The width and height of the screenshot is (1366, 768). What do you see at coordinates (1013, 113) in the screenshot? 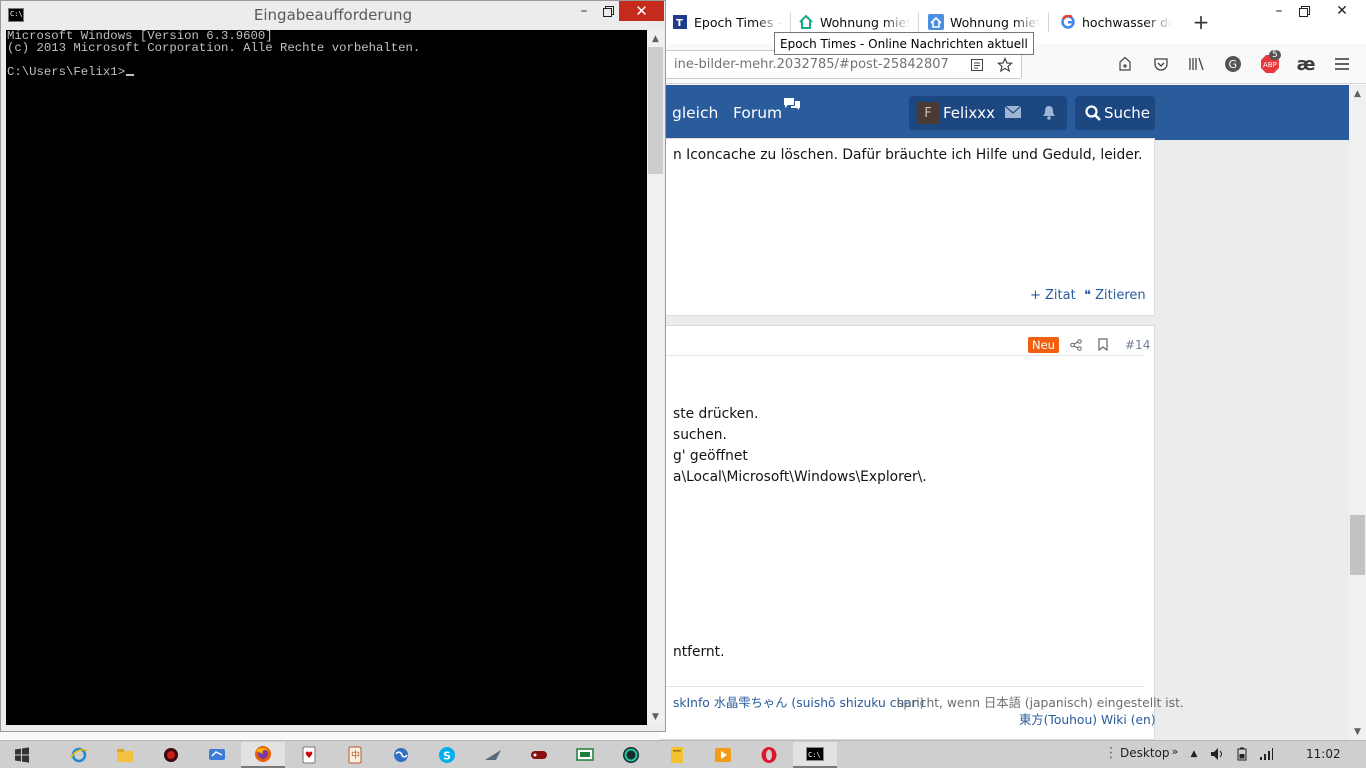
I see `envelope-icon` at bounding box center [1013, 113].